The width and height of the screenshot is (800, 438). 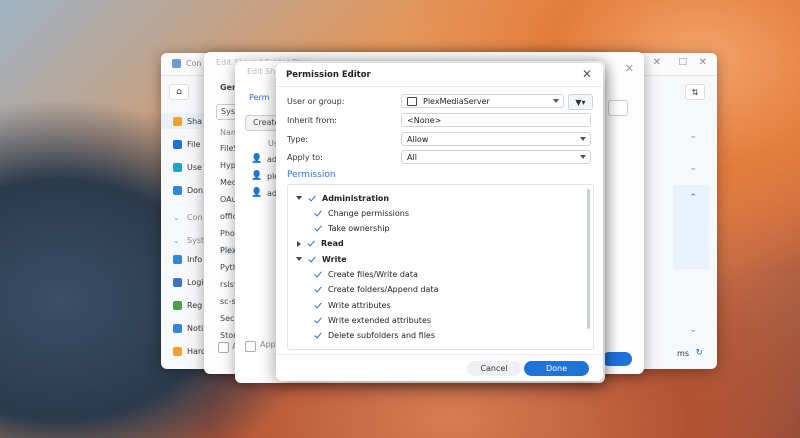 What do you see at coordinates (496, 139) in the screenshot?
I see `type-select: Allow` at bounding box center [496, 139].